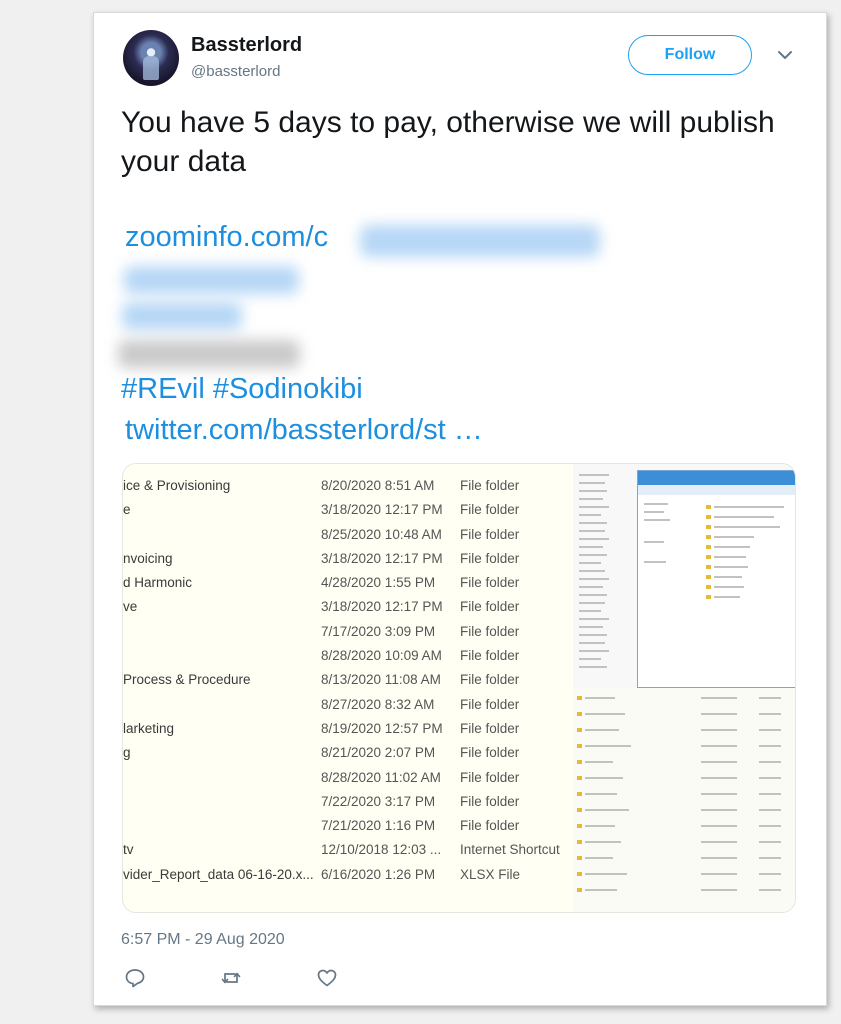  What do you see at coordinates (203, 940) in the screenshot?
I see `tweet-timestamp: 6:57 PM - 29 Aug 2020` at bounding box center [203, 940].